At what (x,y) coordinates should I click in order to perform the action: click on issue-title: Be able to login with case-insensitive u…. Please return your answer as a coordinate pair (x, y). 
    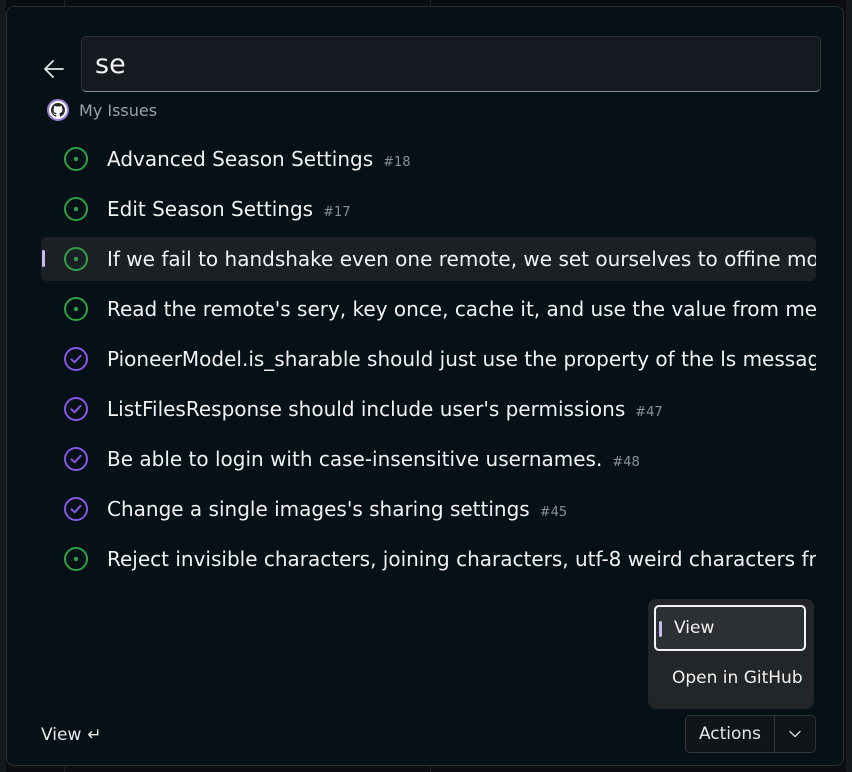
    Looking at the image, I should click on (461, 459).